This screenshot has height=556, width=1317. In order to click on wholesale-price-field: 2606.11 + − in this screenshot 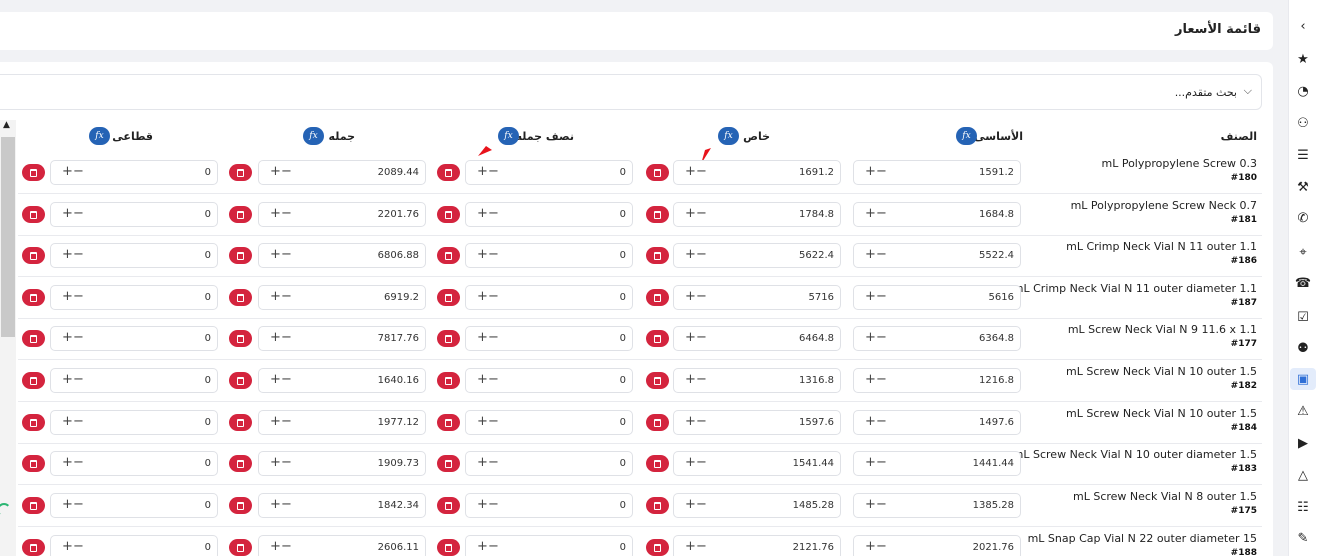, I will do `click(342, 545)`.